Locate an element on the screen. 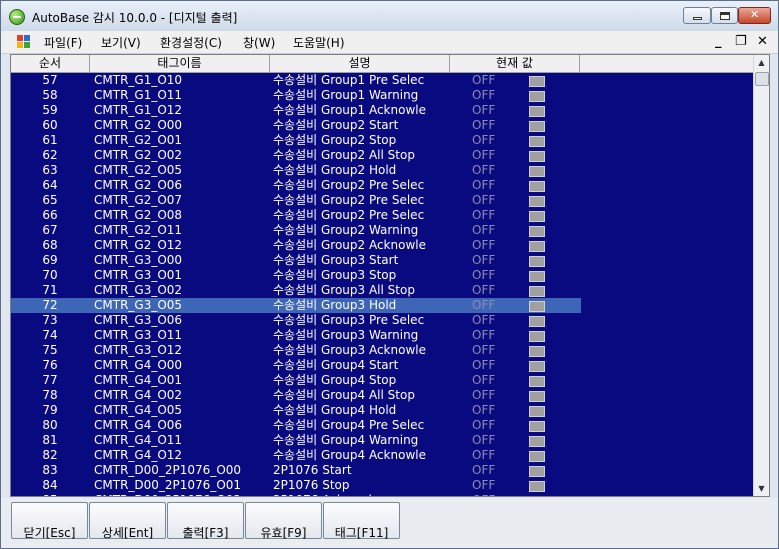 The height and width of the screenshot is (549, 779). print-f3-button: 출력[F3] is located at coordinates (205, 521).